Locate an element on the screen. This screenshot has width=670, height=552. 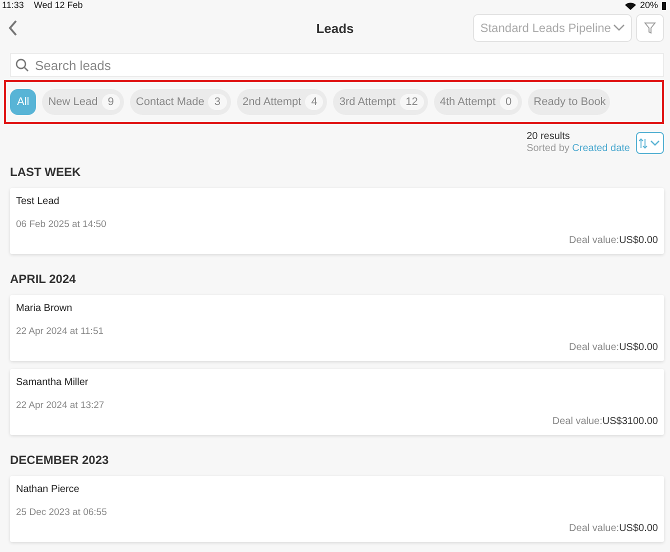
search-field: Search leads is located at coordinates (337, 65).